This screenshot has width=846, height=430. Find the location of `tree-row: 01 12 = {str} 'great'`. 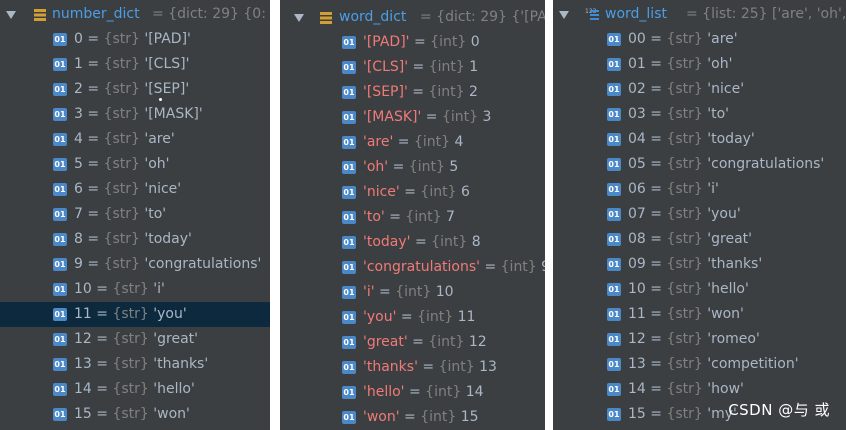

tree-row: 01 12 = {str} 'great' is located at coordinates (135, 339).